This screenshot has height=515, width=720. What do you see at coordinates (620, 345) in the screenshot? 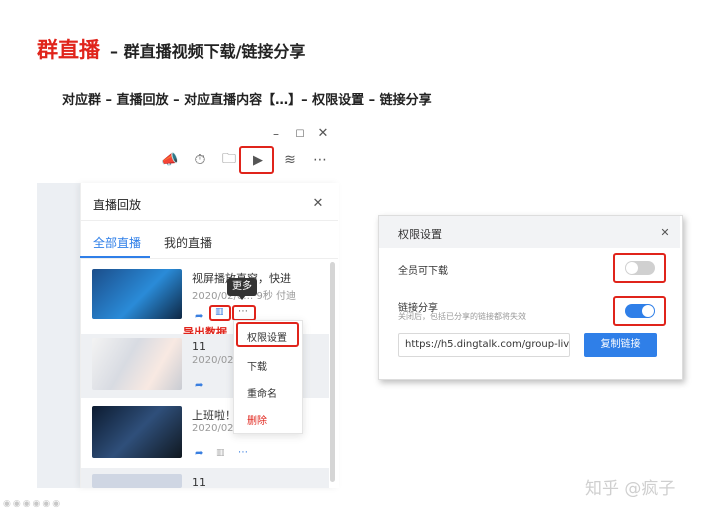
I see `copy-link-button: 复制链接` at bounding box center [620, 345].